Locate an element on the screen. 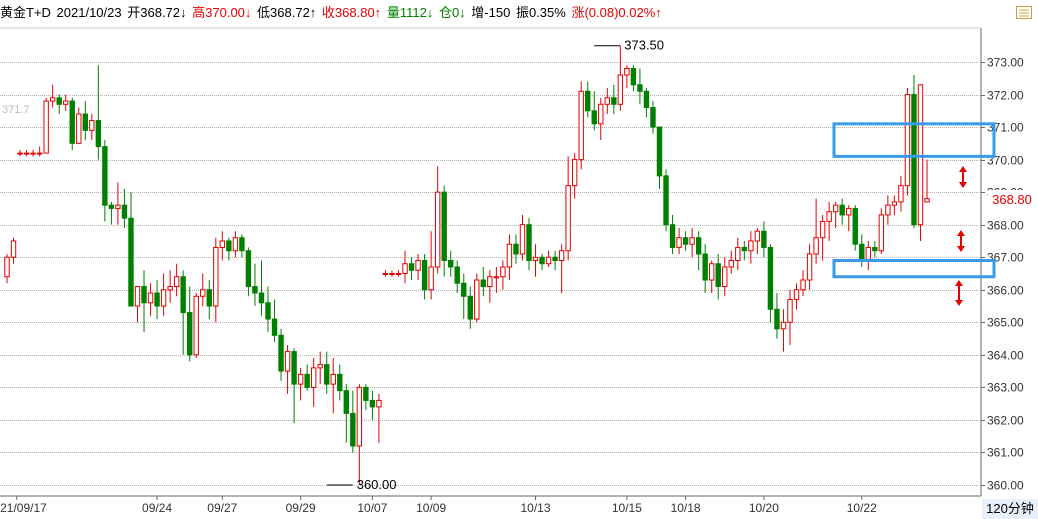 The image size is (1038, 519). x-tick-label: 10/09 is located at coordinates (431, 508).